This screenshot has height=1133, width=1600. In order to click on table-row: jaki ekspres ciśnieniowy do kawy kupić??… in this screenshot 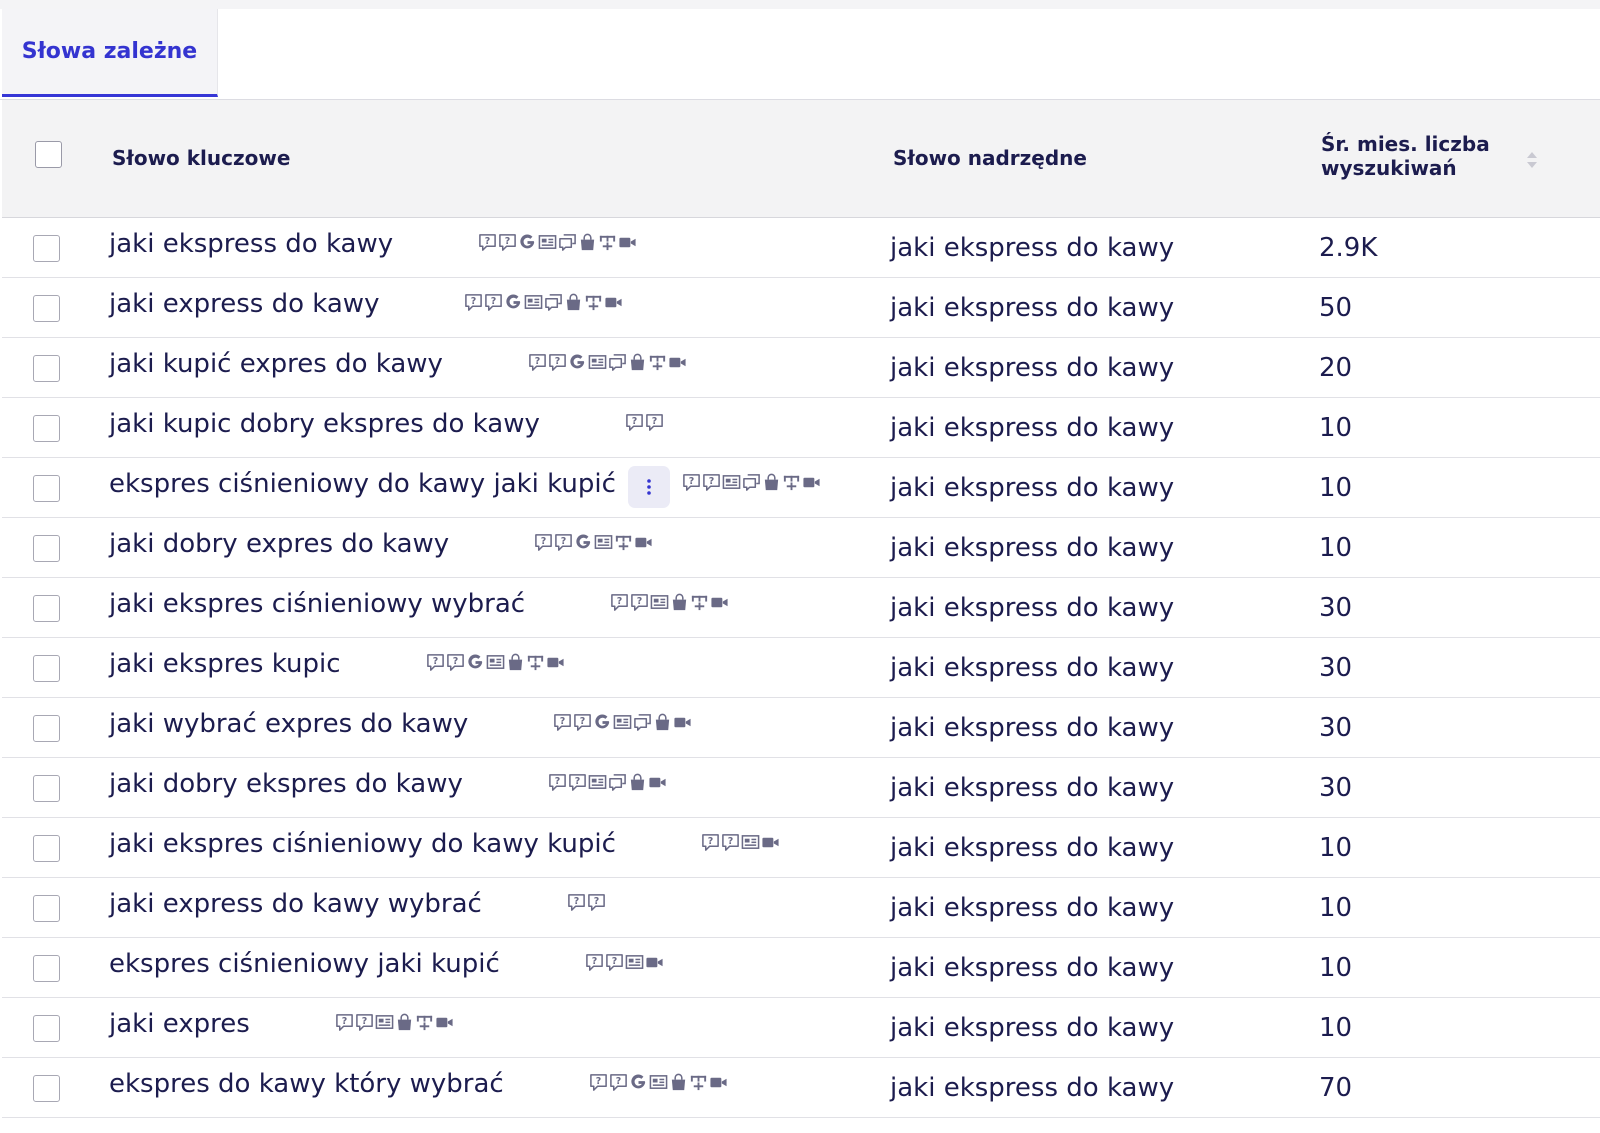, I will do `click(801, 848)`.